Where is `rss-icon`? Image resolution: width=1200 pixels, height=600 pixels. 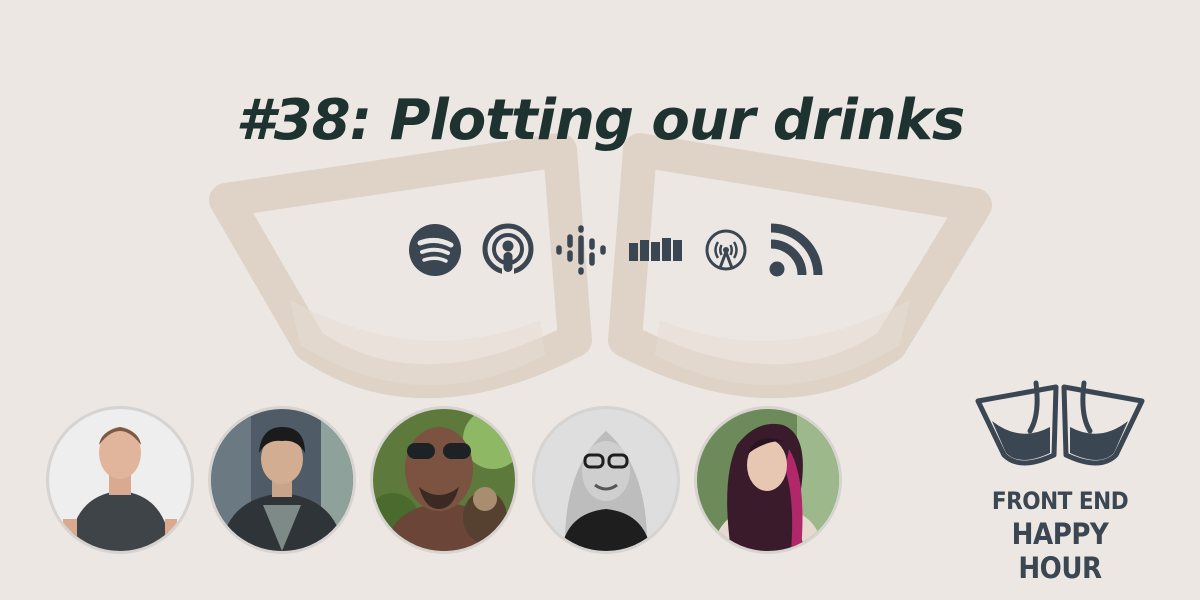 rss-icon is located at coordinates (796, 250).